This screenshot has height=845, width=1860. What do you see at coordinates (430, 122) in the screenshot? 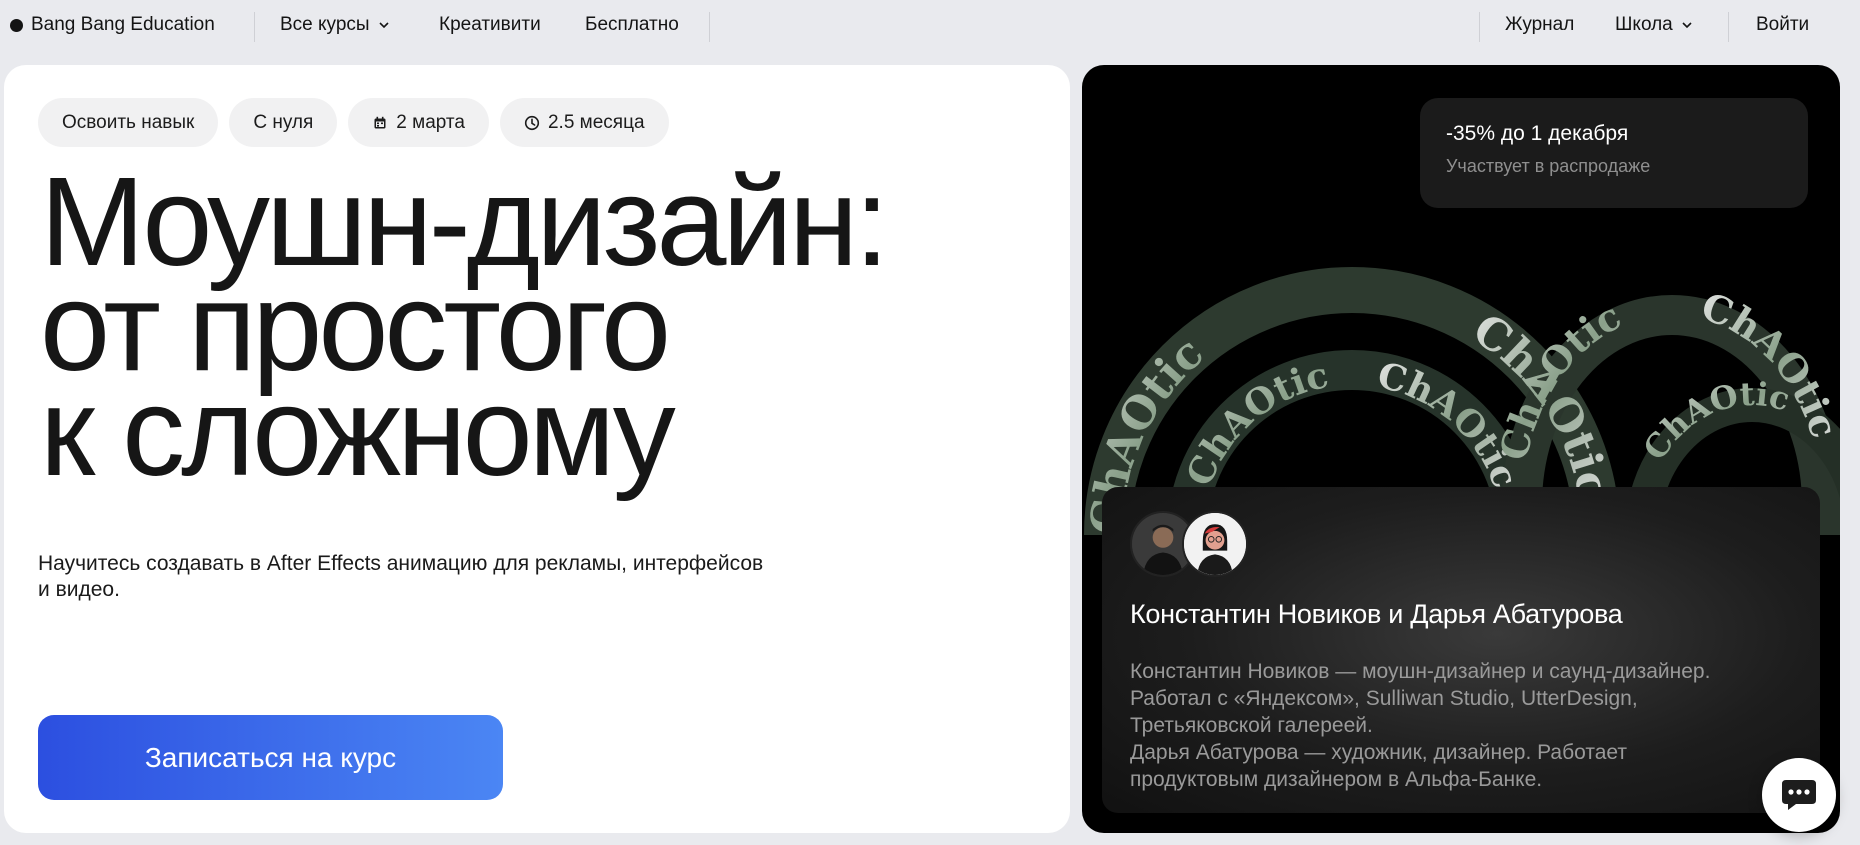
I see `tag-start-date-label: 2 марта` at bounding box center [430, 122].